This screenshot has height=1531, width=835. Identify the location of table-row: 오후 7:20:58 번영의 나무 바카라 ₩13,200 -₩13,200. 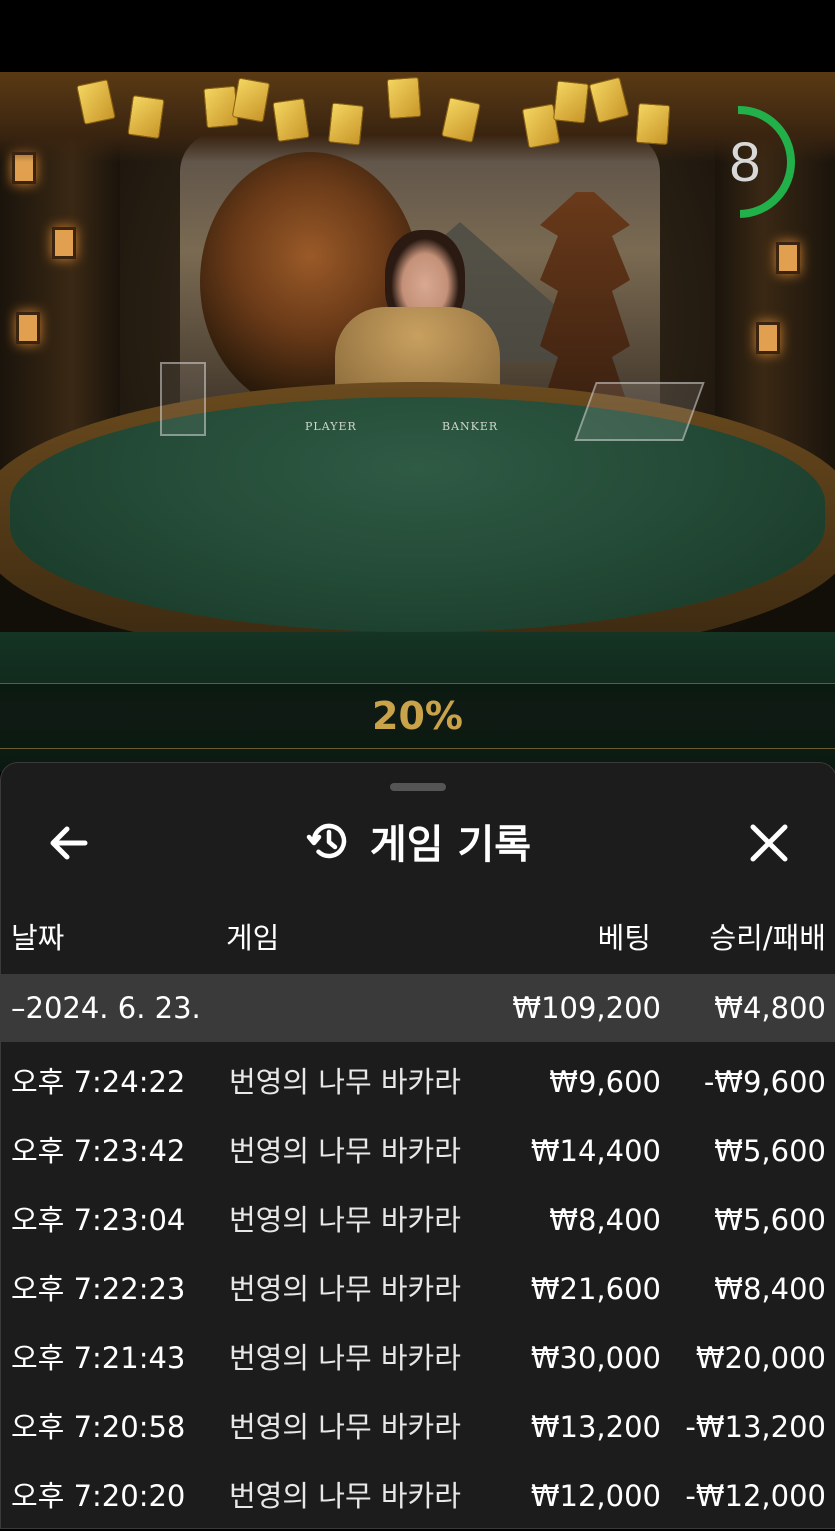
(418, 1427).